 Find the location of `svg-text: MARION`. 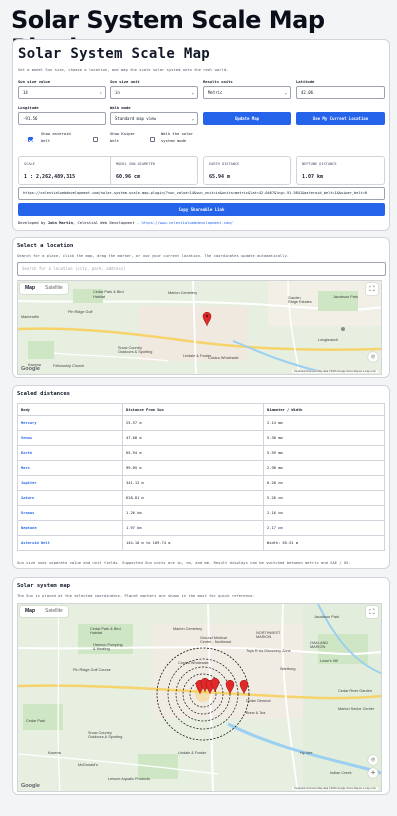

svg-text: MARION is located at coordinates (263, 637).